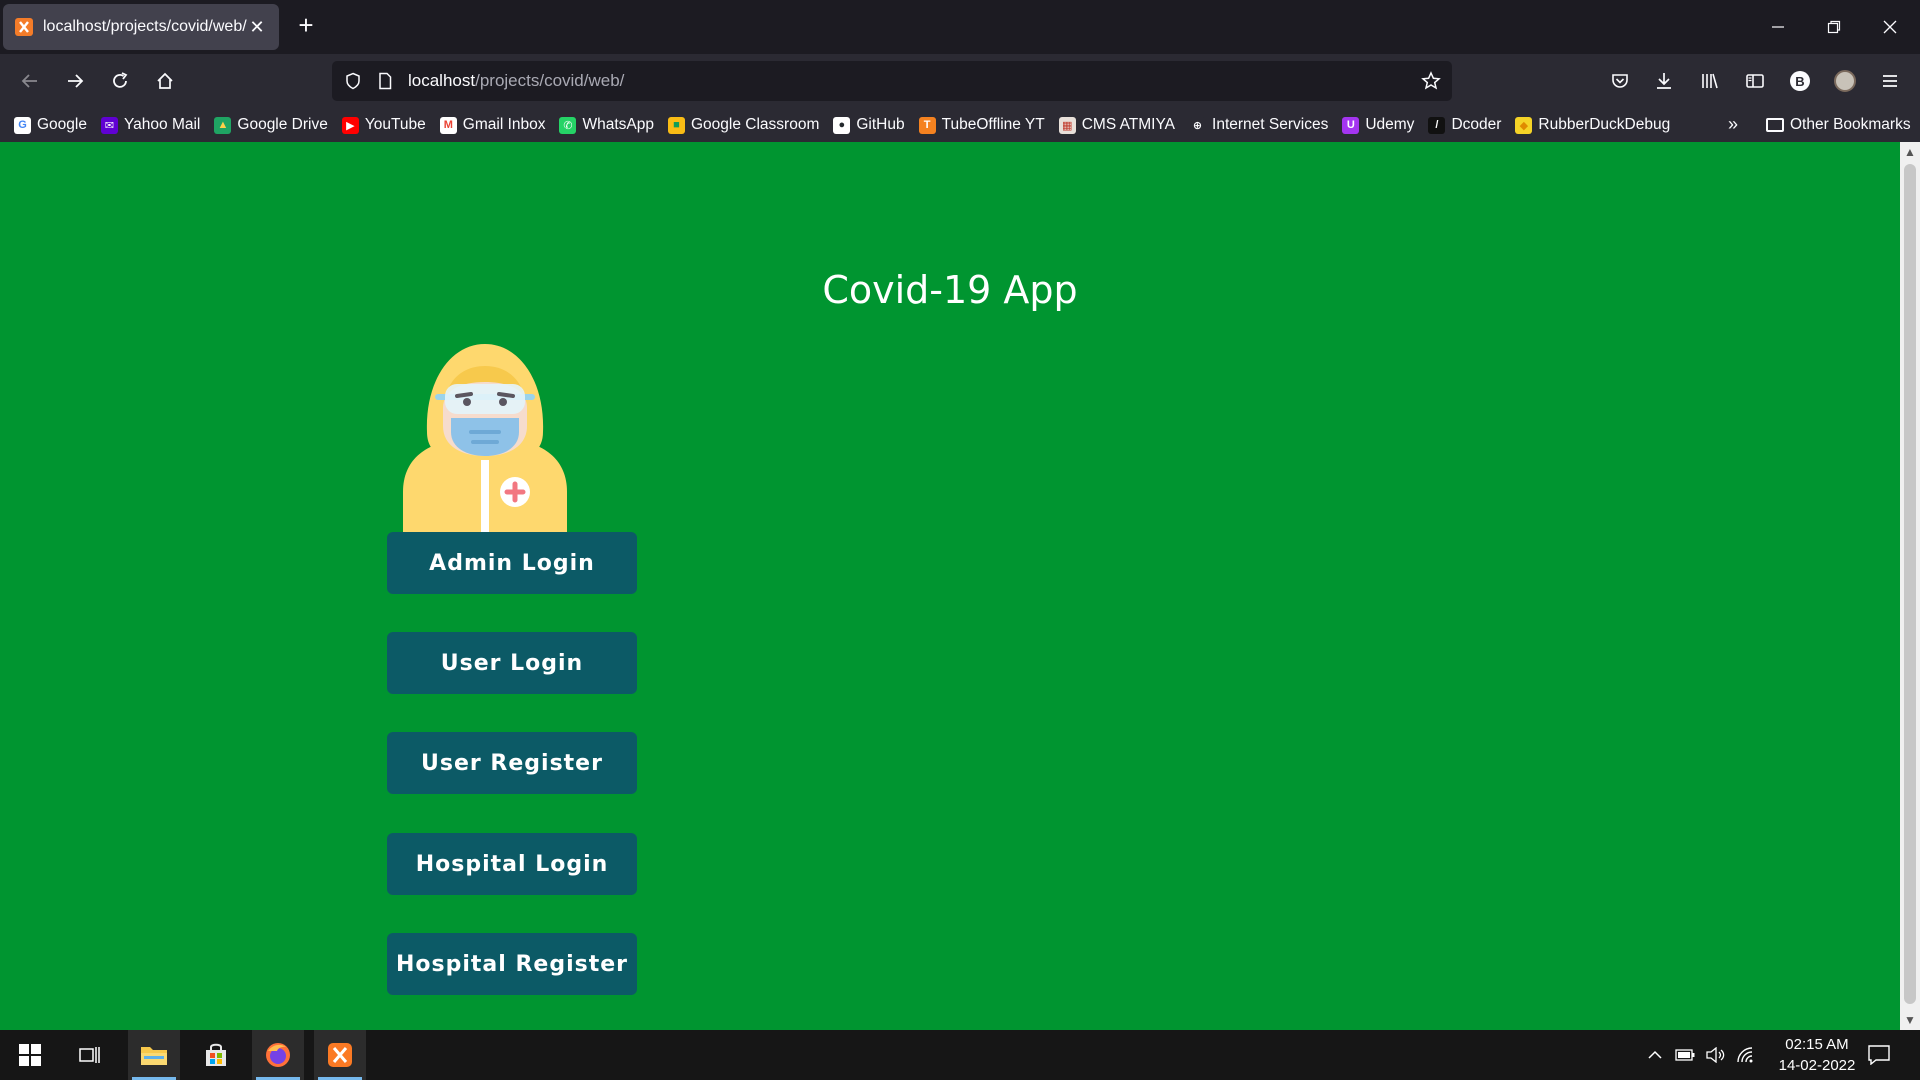  I want to click on user-register-button: User Register, so click(512, 763).